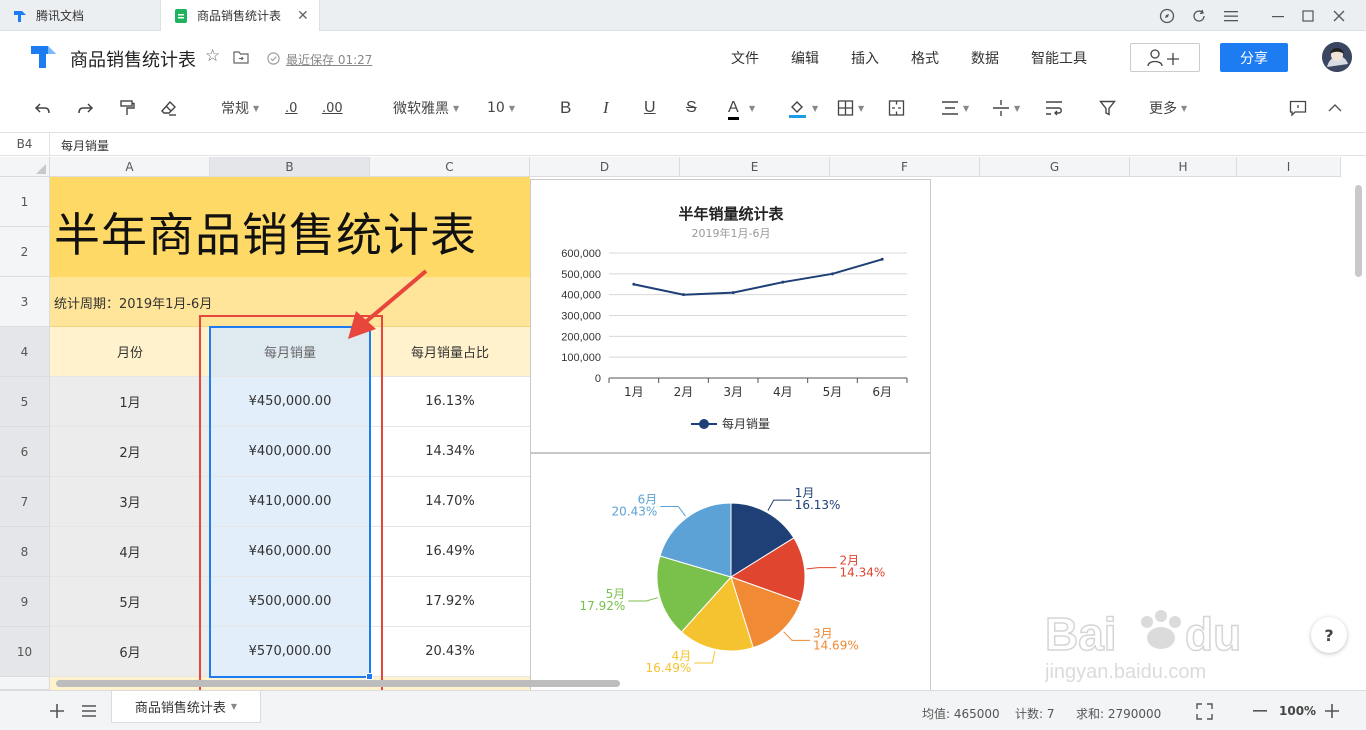 The height and width of the screenshot is (730, 1366). I want to click on row-header-6: 6, so click(25, 452).